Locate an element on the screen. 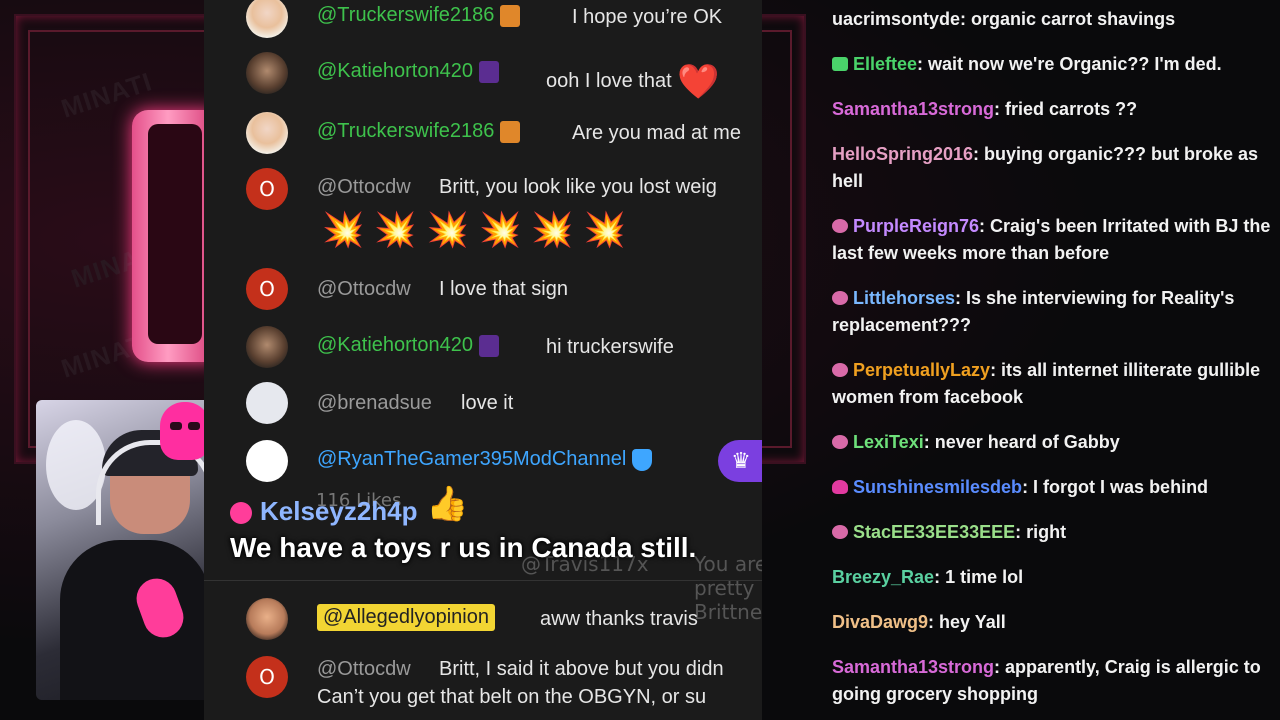 The image size is (1280, 720). twitch-username: PurpleReign76 is located at coordinates (916, 226).